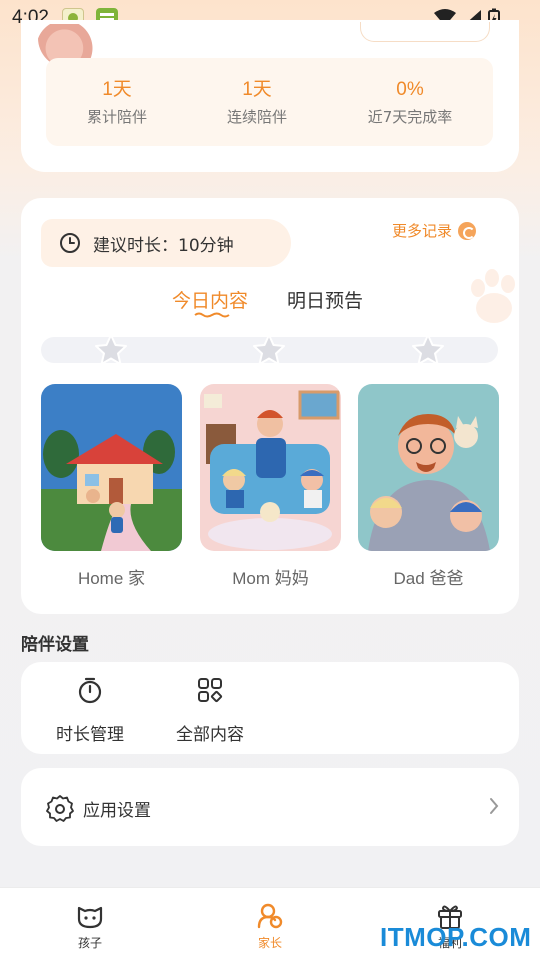 The image size is (540, 960). Describe the element at coordinates (410, 117) in the screenshot. I see `stat-label: 近7天完成率` at that location.